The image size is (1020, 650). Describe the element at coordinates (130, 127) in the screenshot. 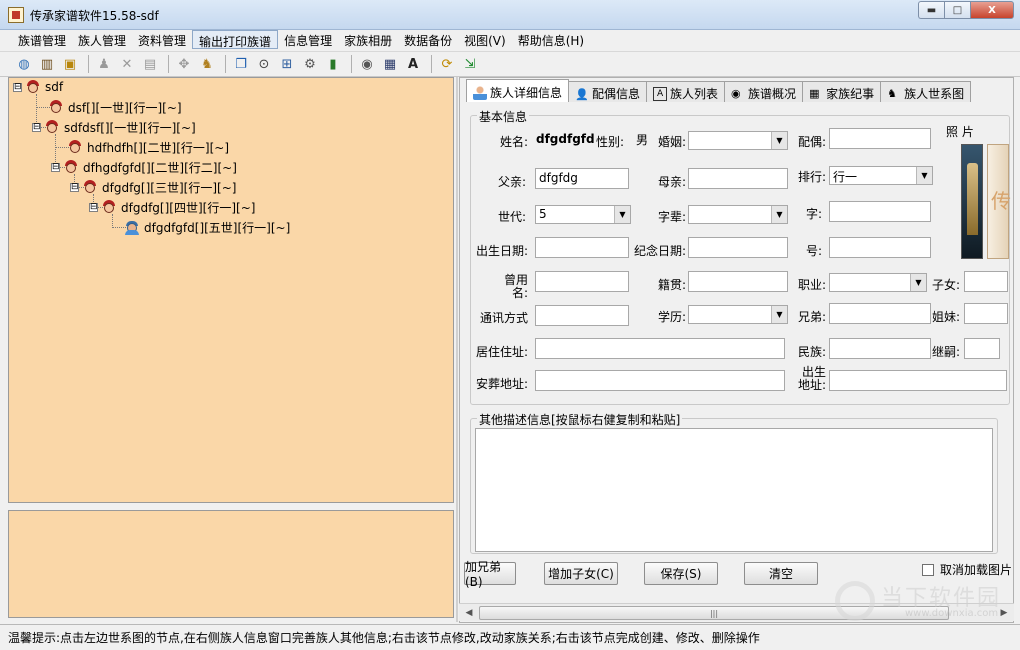

I see `tree-node-label: sdfdsf[][一世][行一][~]` at that location.